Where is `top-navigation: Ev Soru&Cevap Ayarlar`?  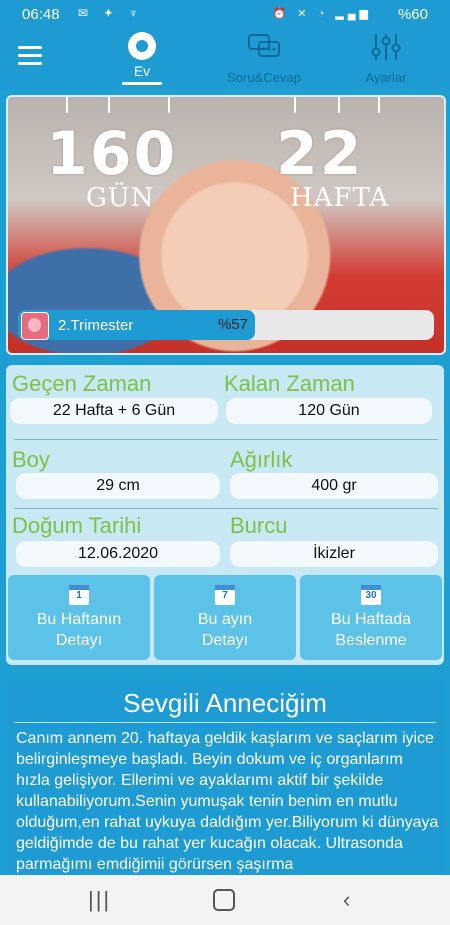
top-navigation: Ev Soru&Cevap Ayarlar is located at coordinates (225, 59).